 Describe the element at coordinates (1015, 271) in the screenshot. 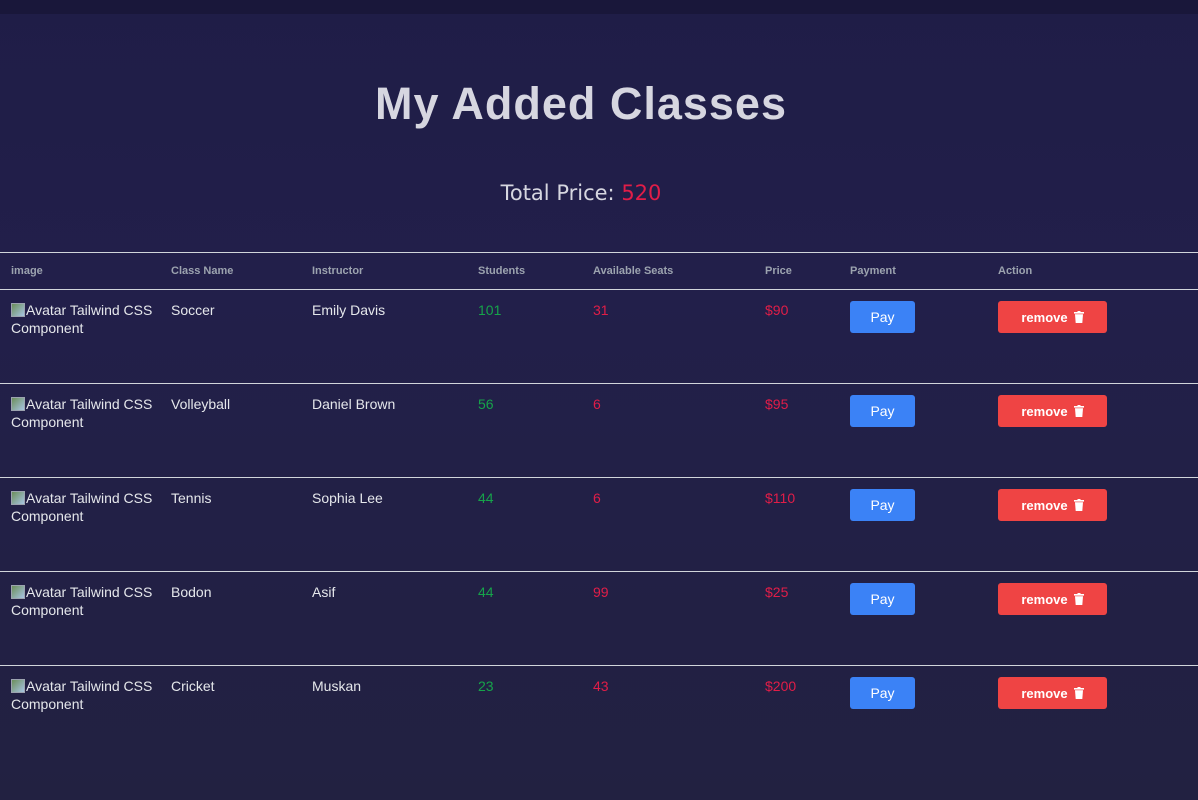

I see `column-header-action: Action` at that location.